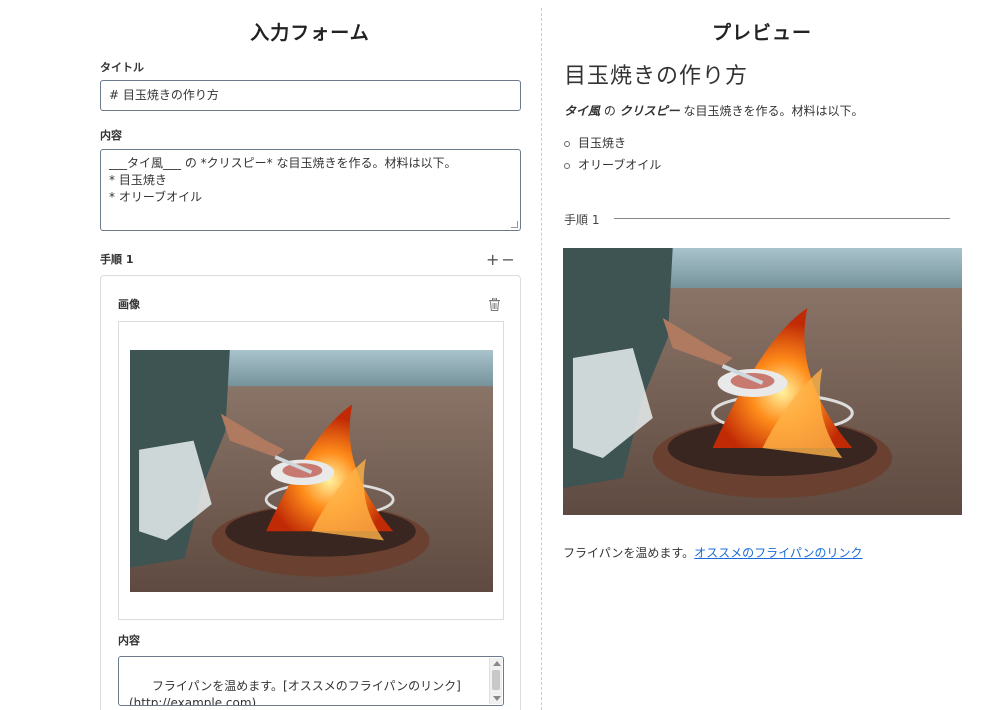 This screenshot has height=710, width=1000. Describe the element at coordinates (111, 135) in the screenshot. I see `content-label: 内容` at that location.